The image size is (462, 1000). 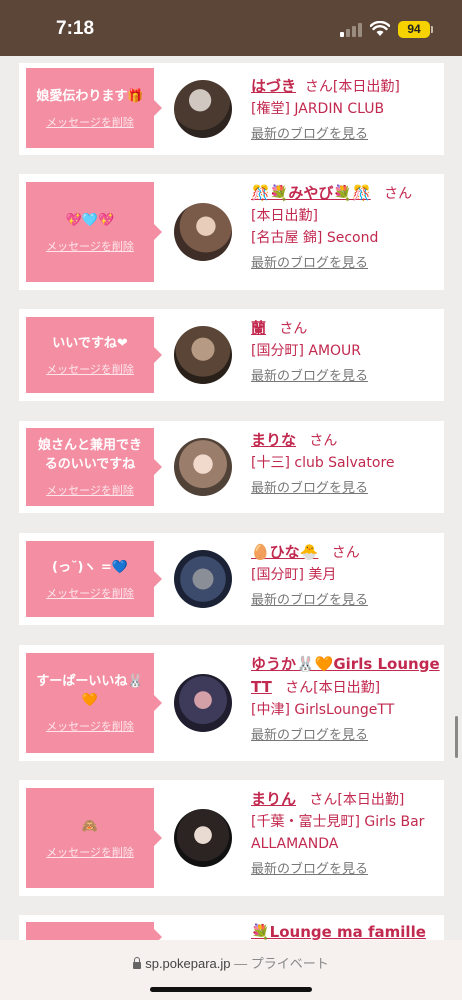 I want to click on message-bubble: いいですね❤ メッセージを削除, so click(x=94, y=355).